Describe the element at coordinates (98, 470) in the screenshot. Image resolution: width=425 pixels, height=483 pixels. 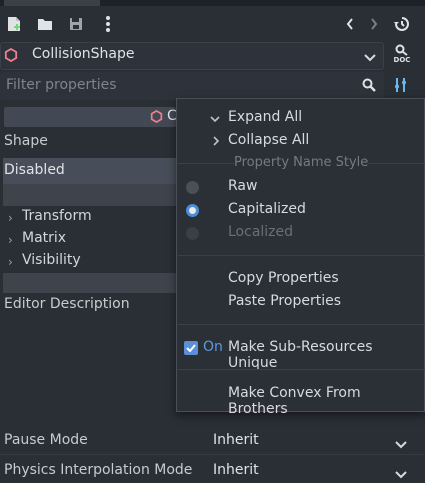
I see `physics-interpolation-label: Physics Interpolation Mode` at that location.